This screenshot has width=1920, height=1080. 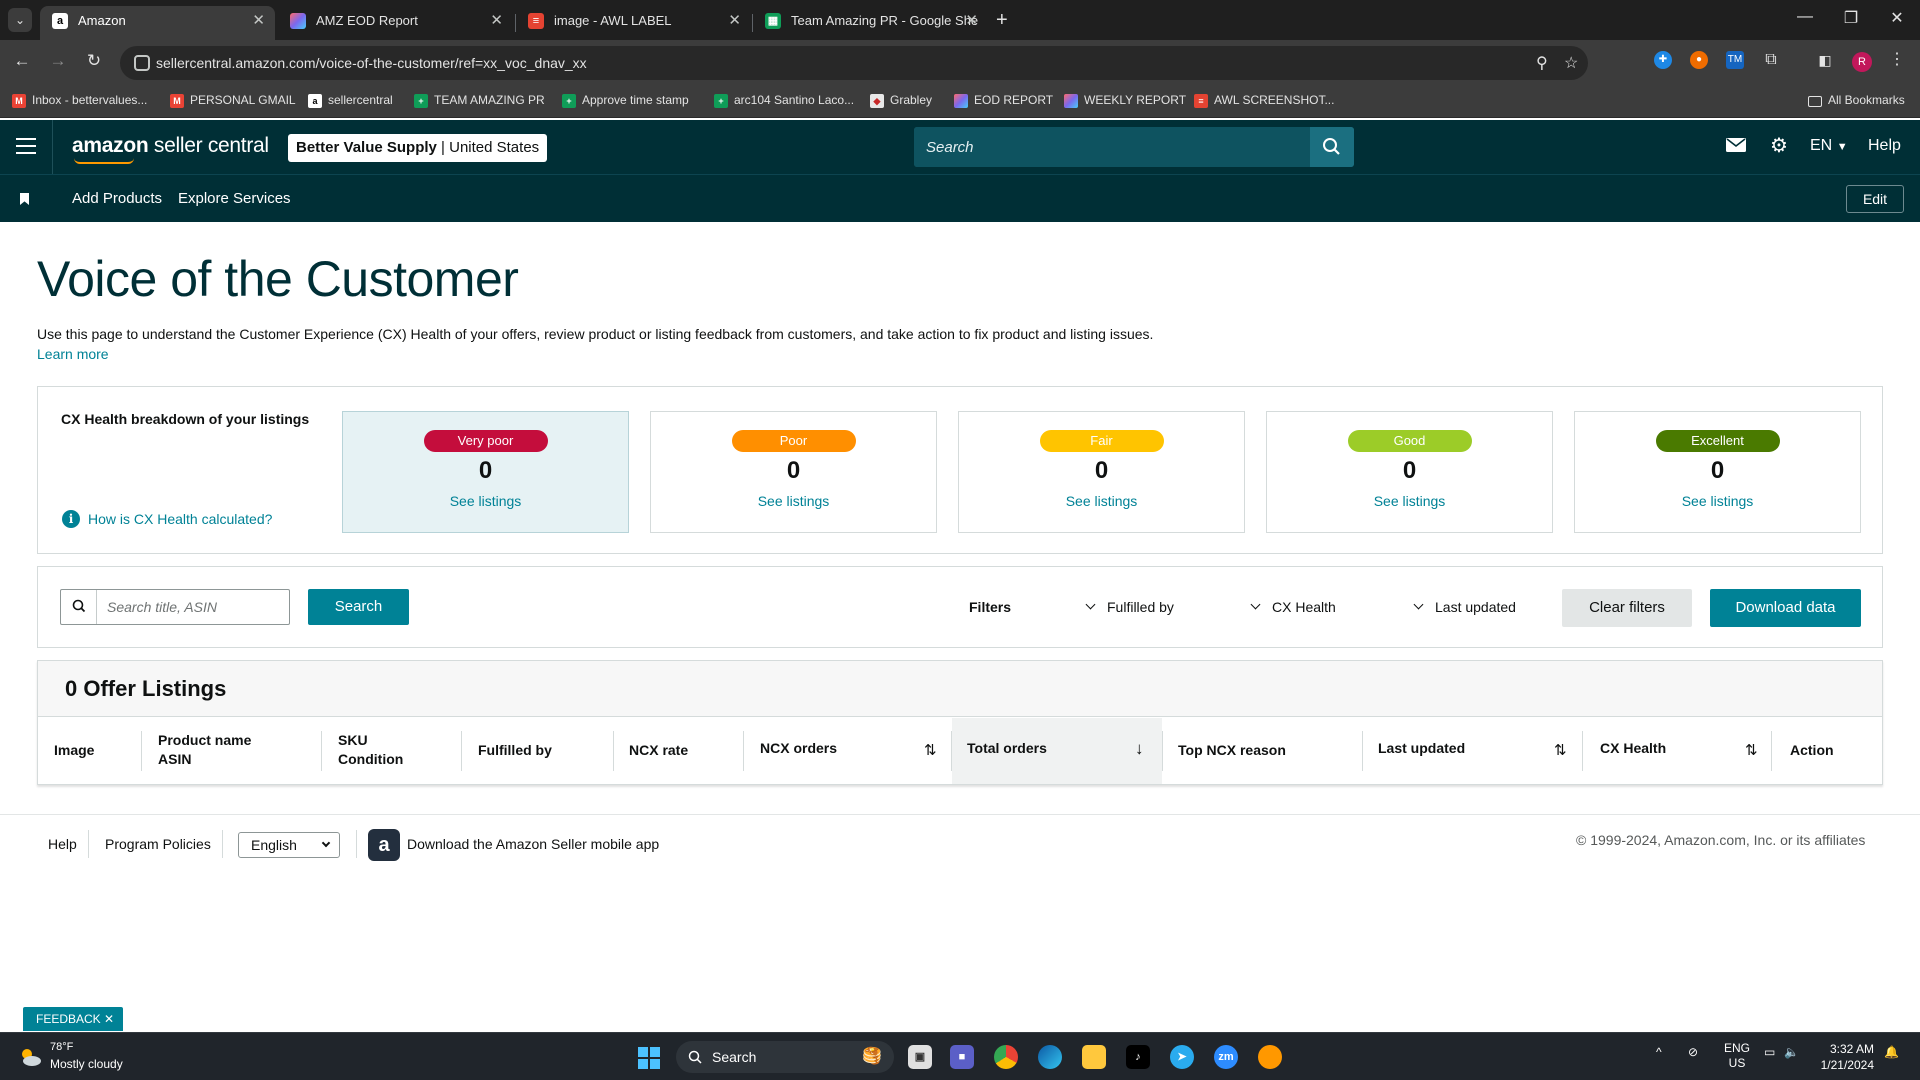 What do you see at coordinates (1842, 1057) in the screenshot?
I see `system-clock: 3:32 AM 1/21/2024` at bounding box center [1842, 1057].